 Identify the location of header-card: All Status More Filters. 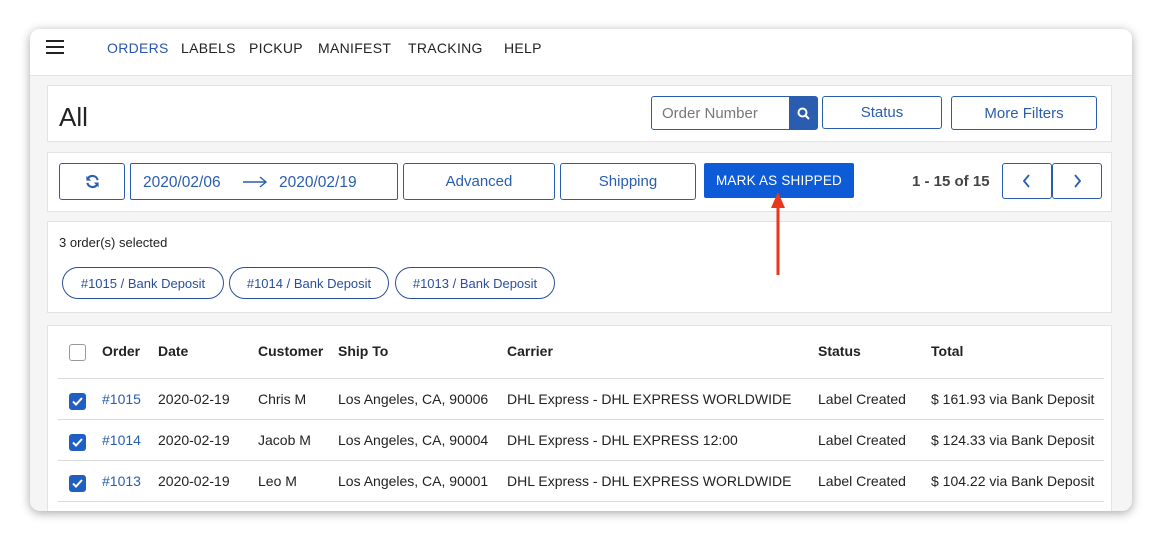
(579, 113).